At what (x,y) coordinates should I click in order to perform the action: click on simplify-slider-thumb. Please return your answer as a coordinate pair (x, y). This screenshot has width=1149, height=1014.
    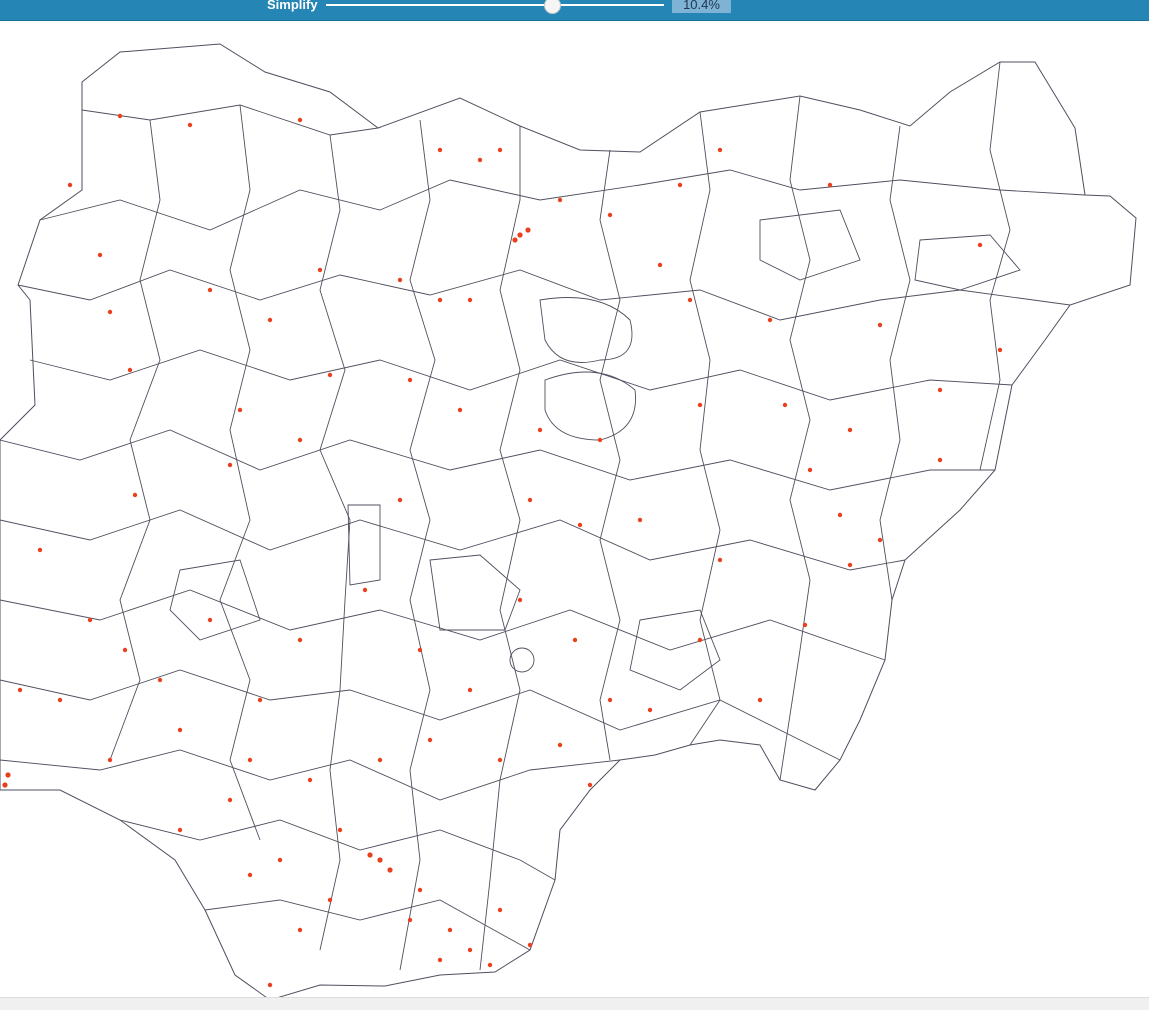
    Looking at the image, I should click on (552, 7).